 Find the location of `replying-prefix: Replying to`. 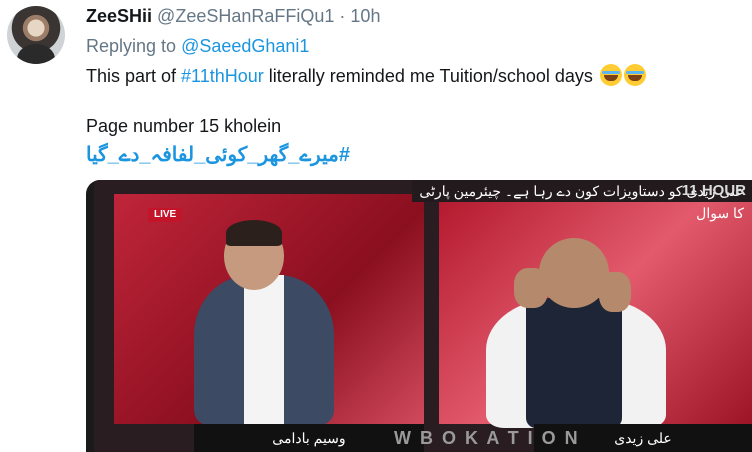

replying-prefix: Replying to is located at coordinates (131, 46).